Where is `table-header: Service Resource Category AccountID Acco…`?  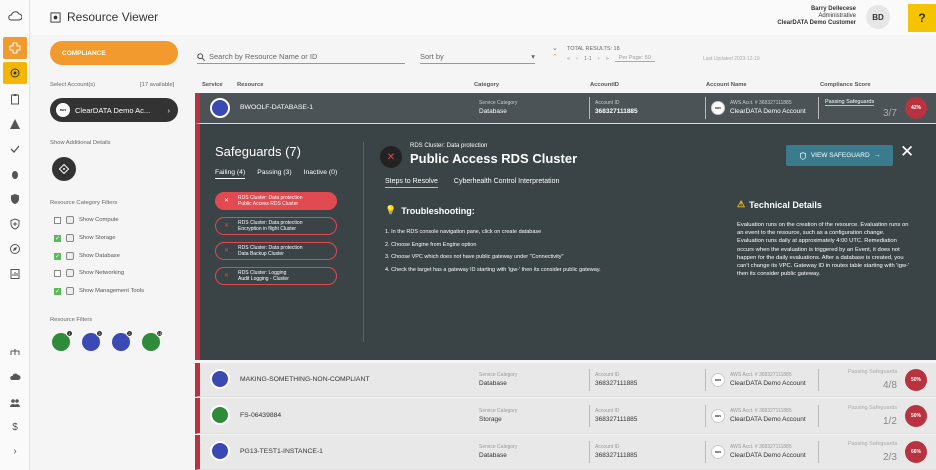
table-header: Service Resource Category AccountID Acco… is located at coordinates (565, 86).